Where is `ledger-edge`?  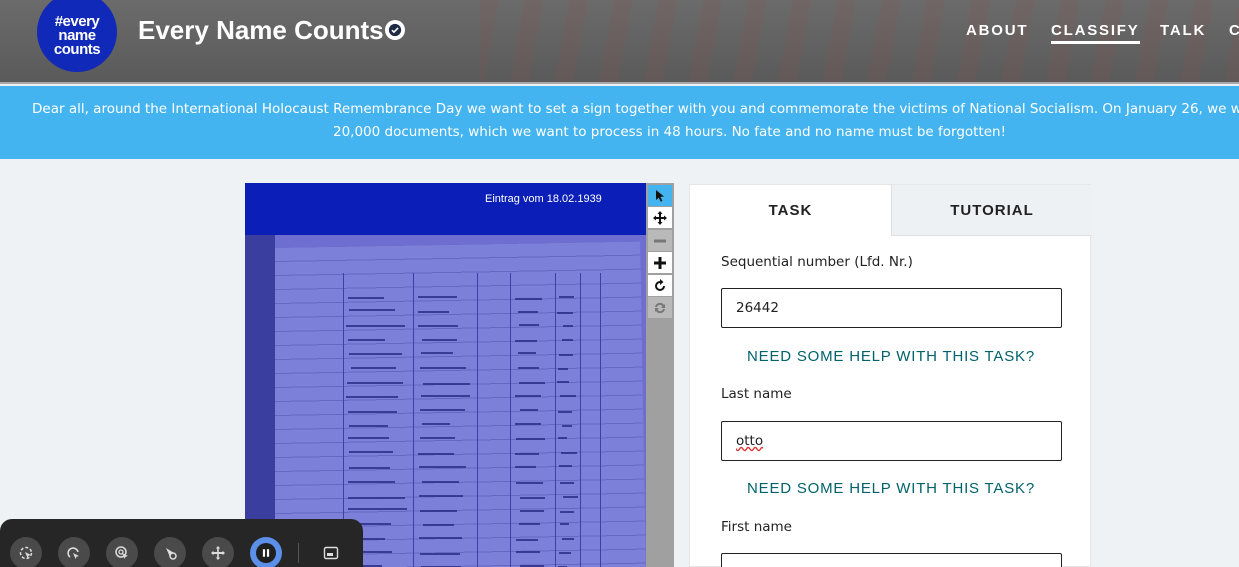
ledger-edge is located at coordinates (260, 401).